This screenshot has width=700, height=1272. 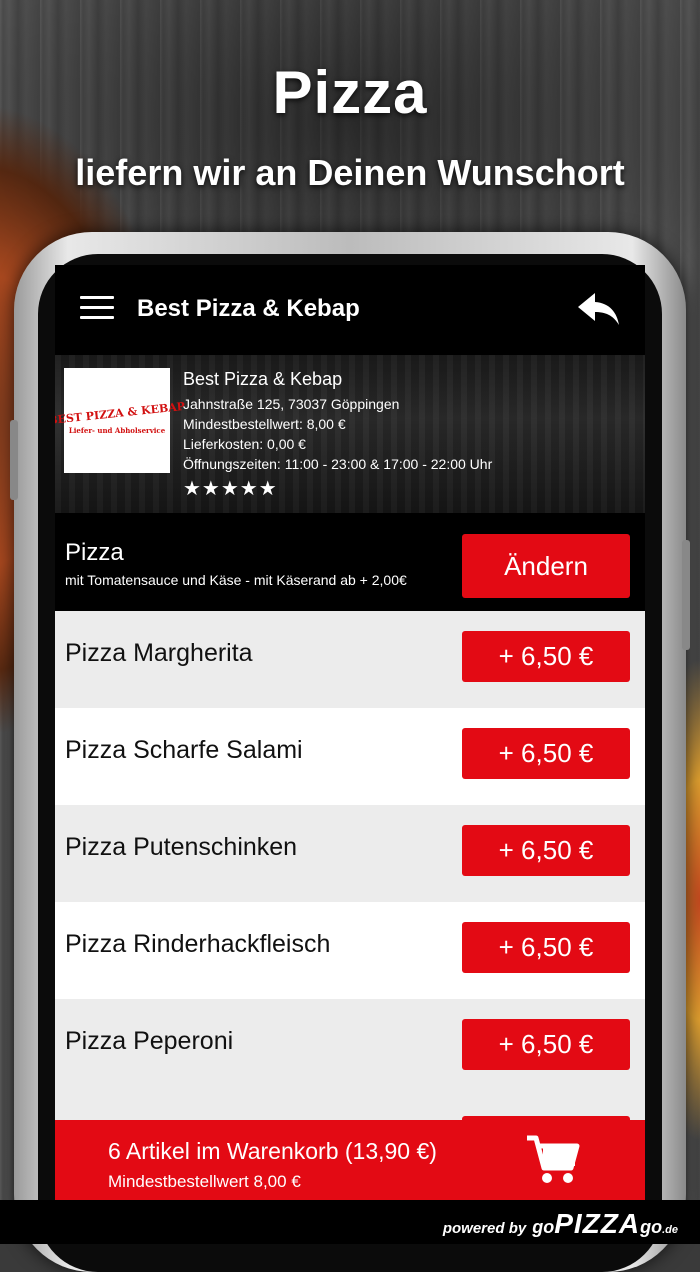 What do you see at coordinates (159, 653) in the screenshot?
I see `product-name: Pizza Margherita` at bounding box center [159, 653].